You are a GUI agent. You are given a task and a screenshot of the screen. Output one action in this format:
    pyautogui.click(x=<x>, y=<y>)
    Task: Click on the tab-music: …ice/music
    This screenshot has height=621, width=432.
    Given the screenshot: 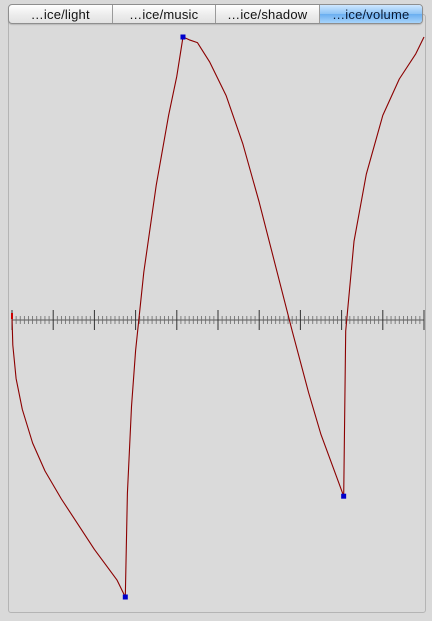 What is the action you would take?
    pyautogui.click(x=164, y=14)
    